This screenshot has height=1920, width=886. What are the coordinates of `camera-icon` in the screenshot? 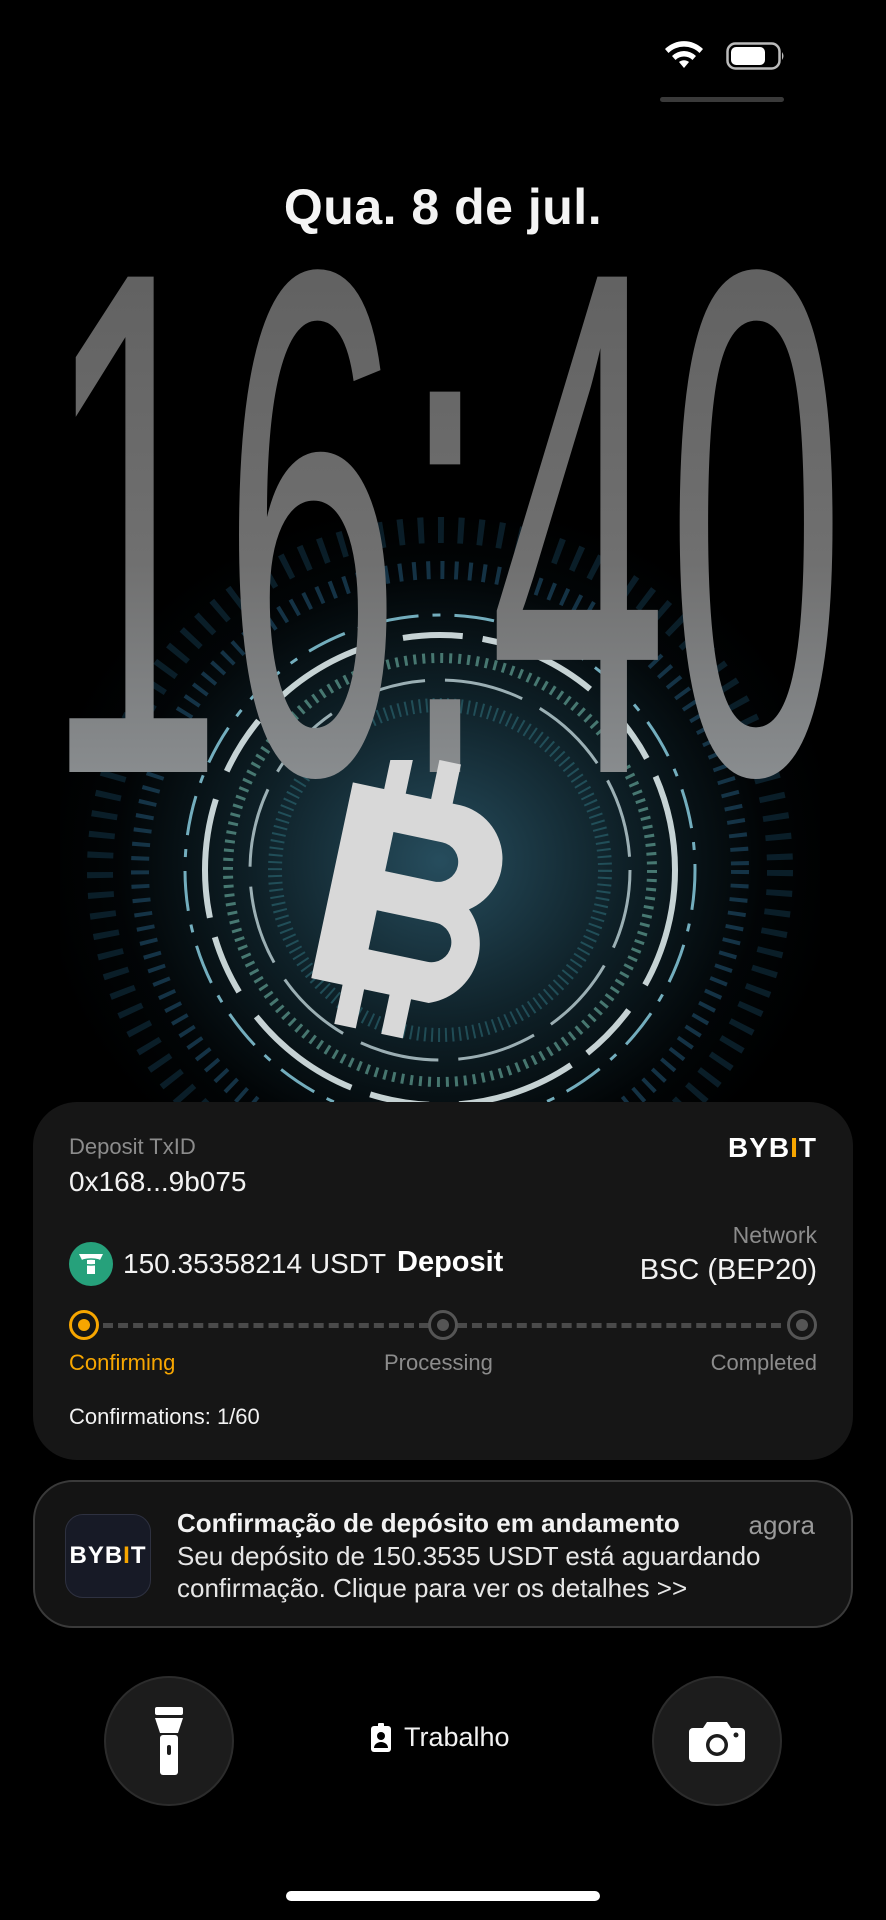 It's located at (717, 1742).